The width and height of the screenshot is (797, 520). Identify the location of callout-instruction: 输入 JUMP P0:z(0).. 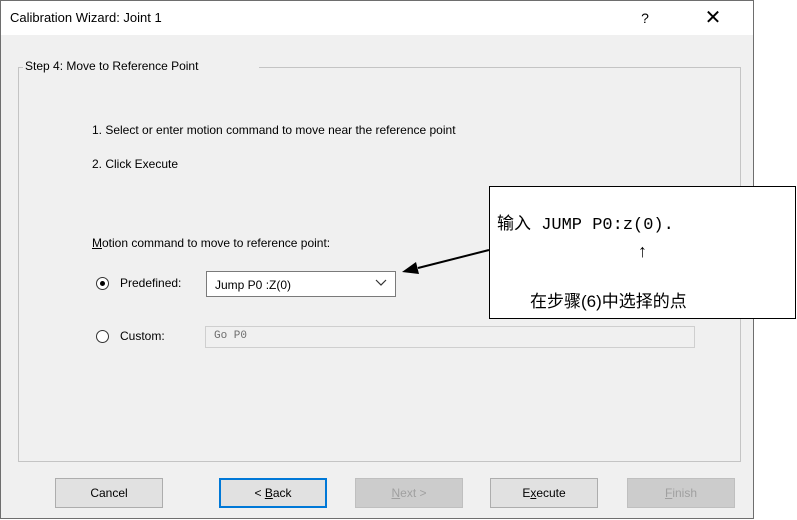
(585, 224).